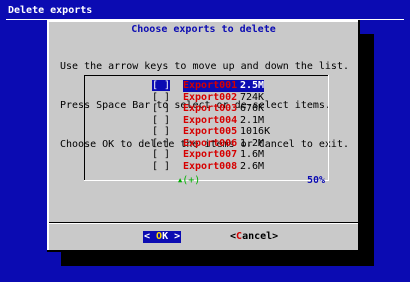 The image size is (410, 282). I want to click on item-size: 724K, so click(252, 97).